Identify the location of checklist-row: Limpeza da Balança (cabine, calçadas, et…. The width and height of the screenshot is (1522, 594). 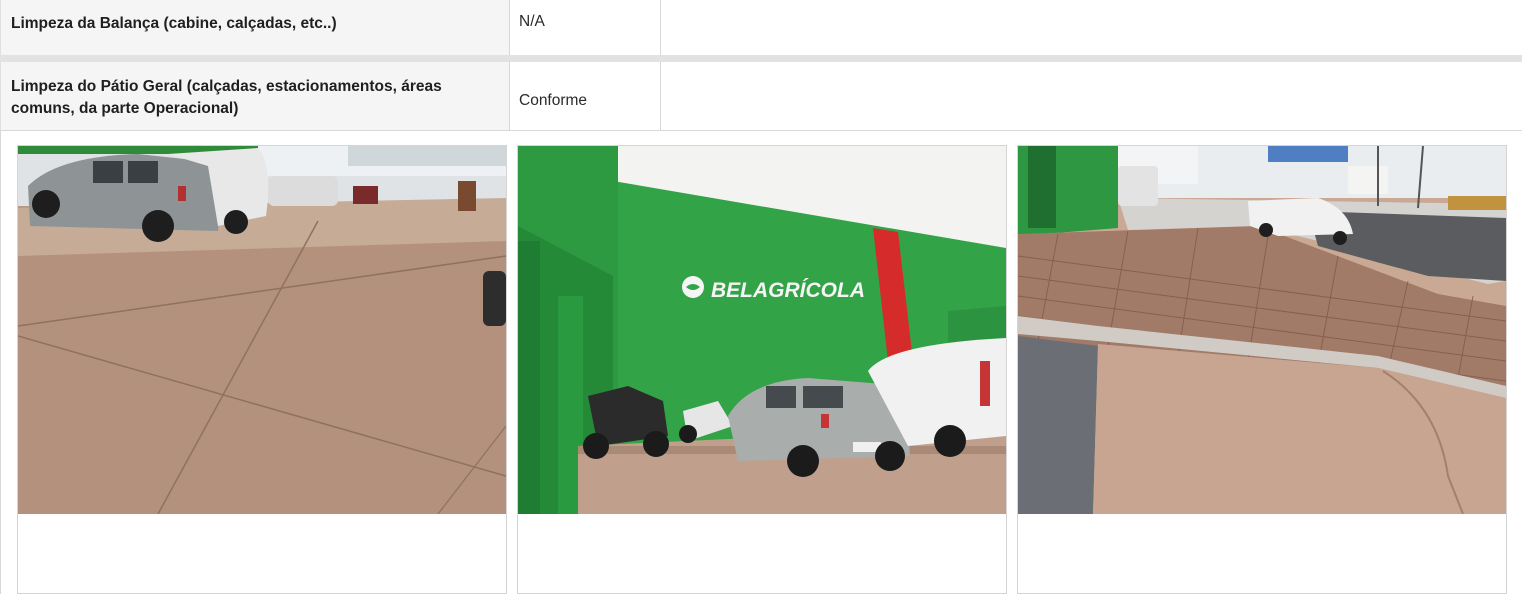
(761, 27).